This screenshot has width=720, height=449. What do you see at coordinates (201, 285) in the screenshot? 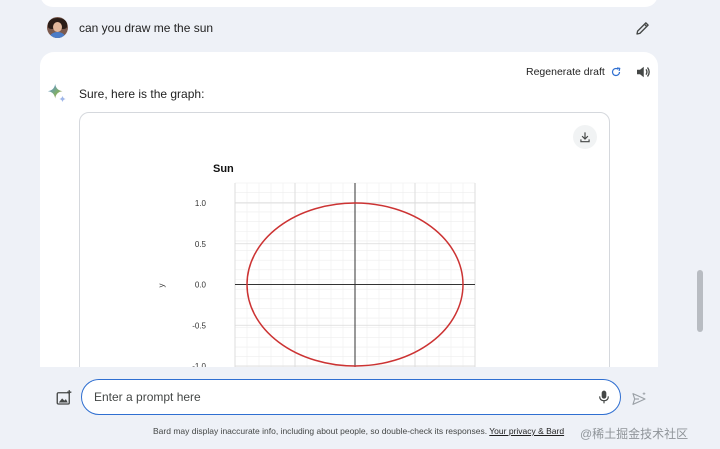
I see `y-tick-label: 0.0` at bounding box center [201, 285].